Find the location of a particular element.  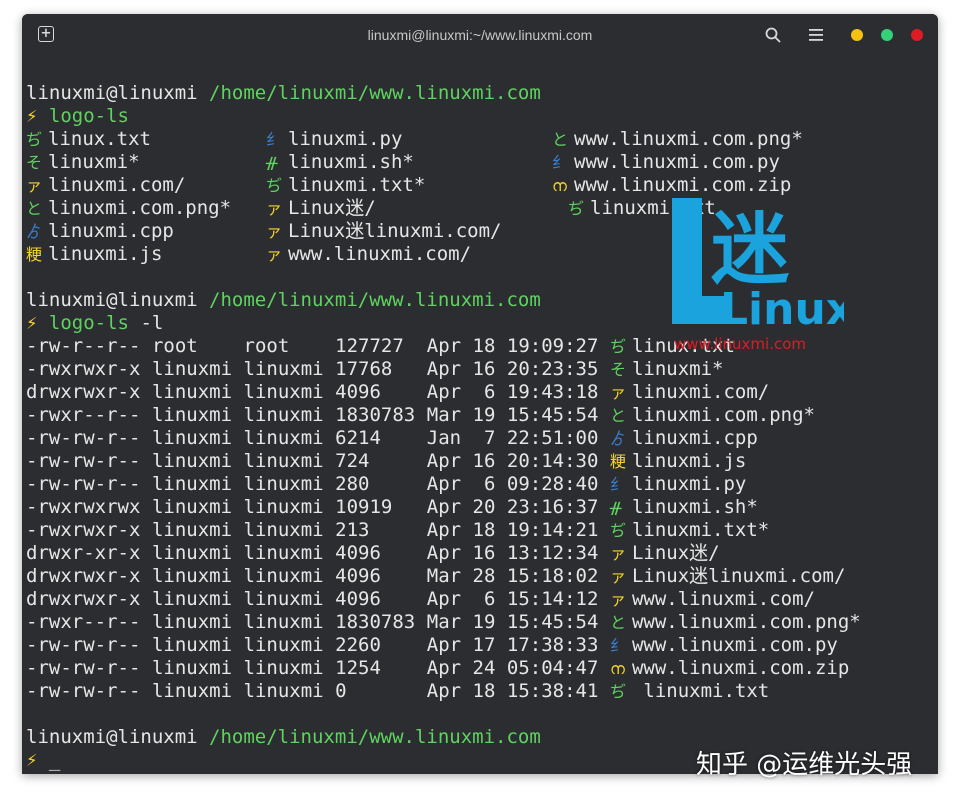

file-name: linuxmi.txt* is located at coordinates (357, 185).